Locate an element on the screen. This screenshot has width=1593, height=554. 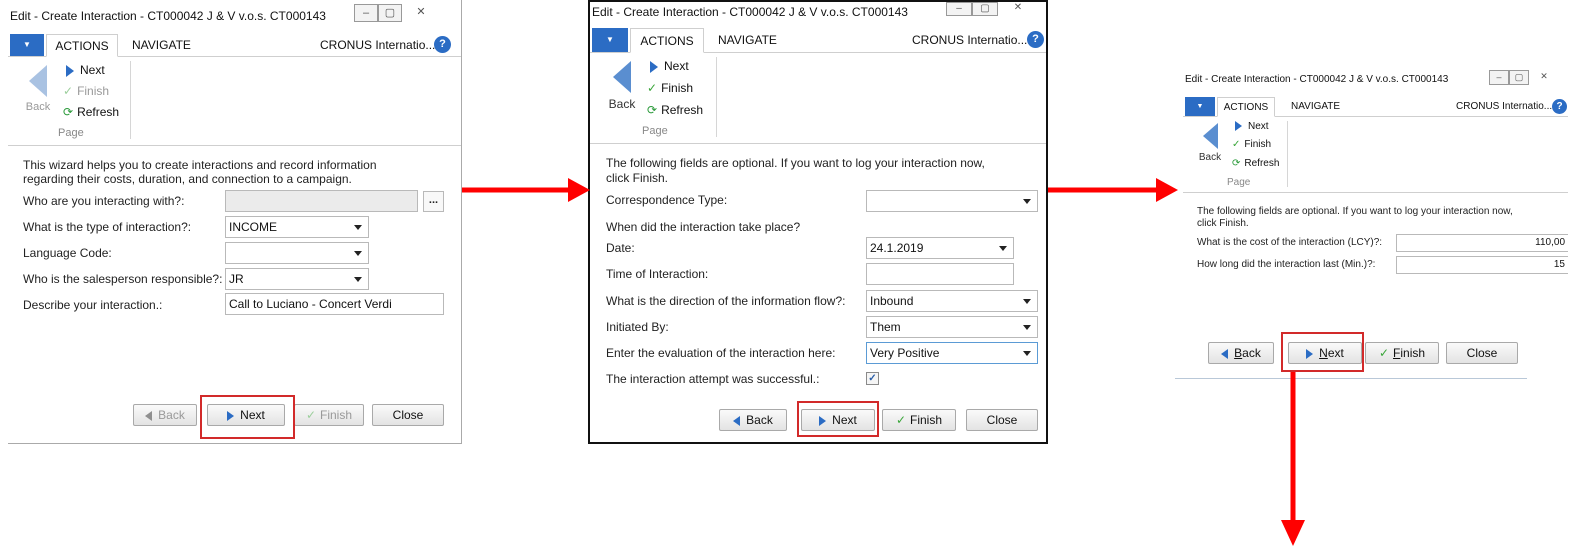
arrow-step3-down is located at coordinates (1293, 459).